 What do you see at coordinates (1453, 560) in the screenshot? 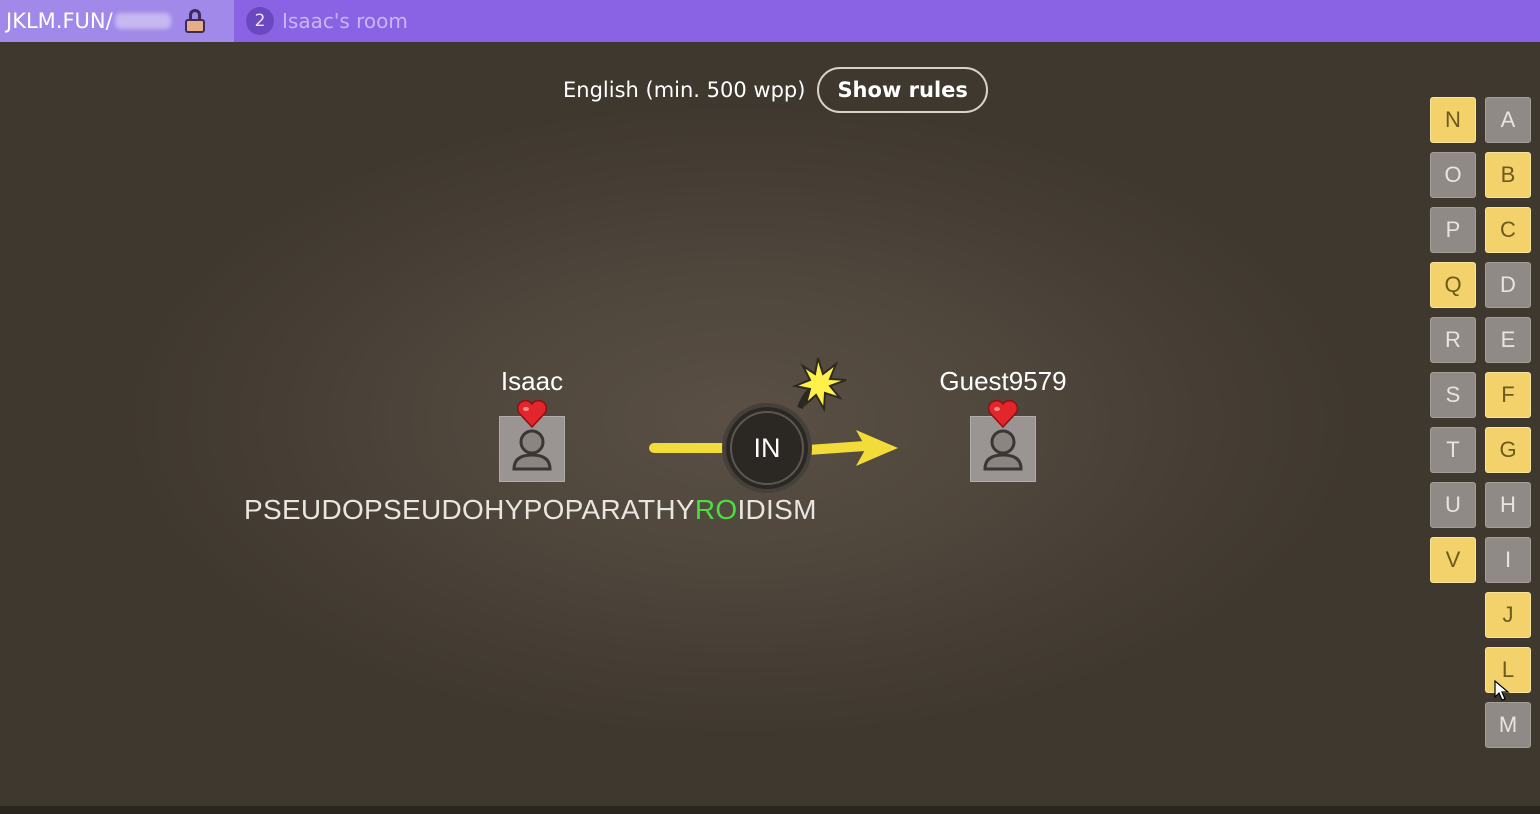
I see `bonus-letter-v: V` at bounding box center [1453, 560].